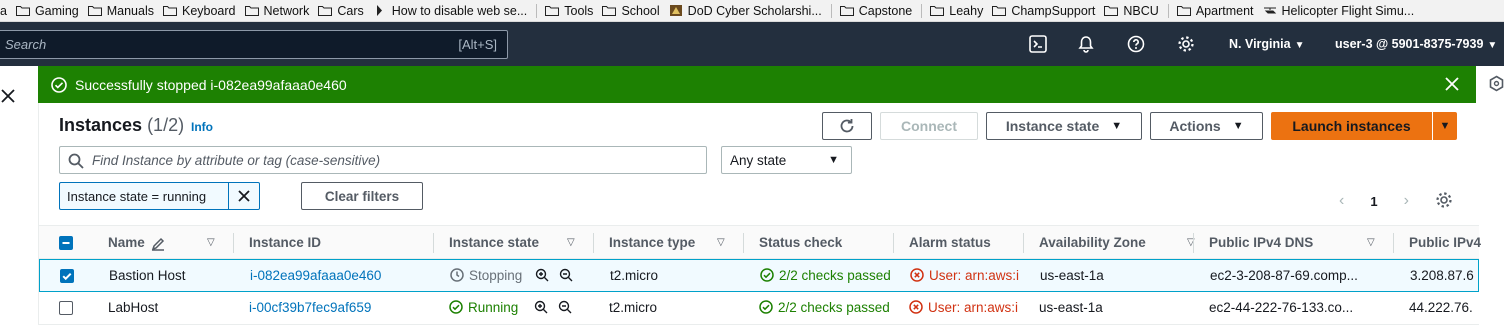 The image size is (1504, 325). I want to click on side-panel-icon, so click(1496, 83).